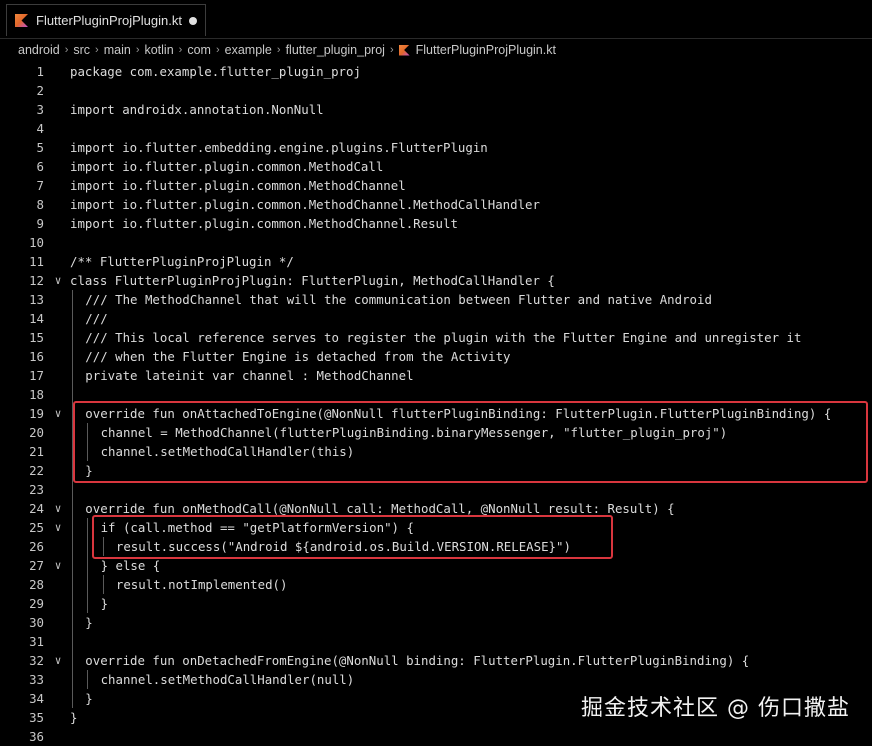 The image size is (872, 746). What do you see at coordinates (436, 394) in the screenshot?
I see `code-line: 18` at bounding box center [436, 394].